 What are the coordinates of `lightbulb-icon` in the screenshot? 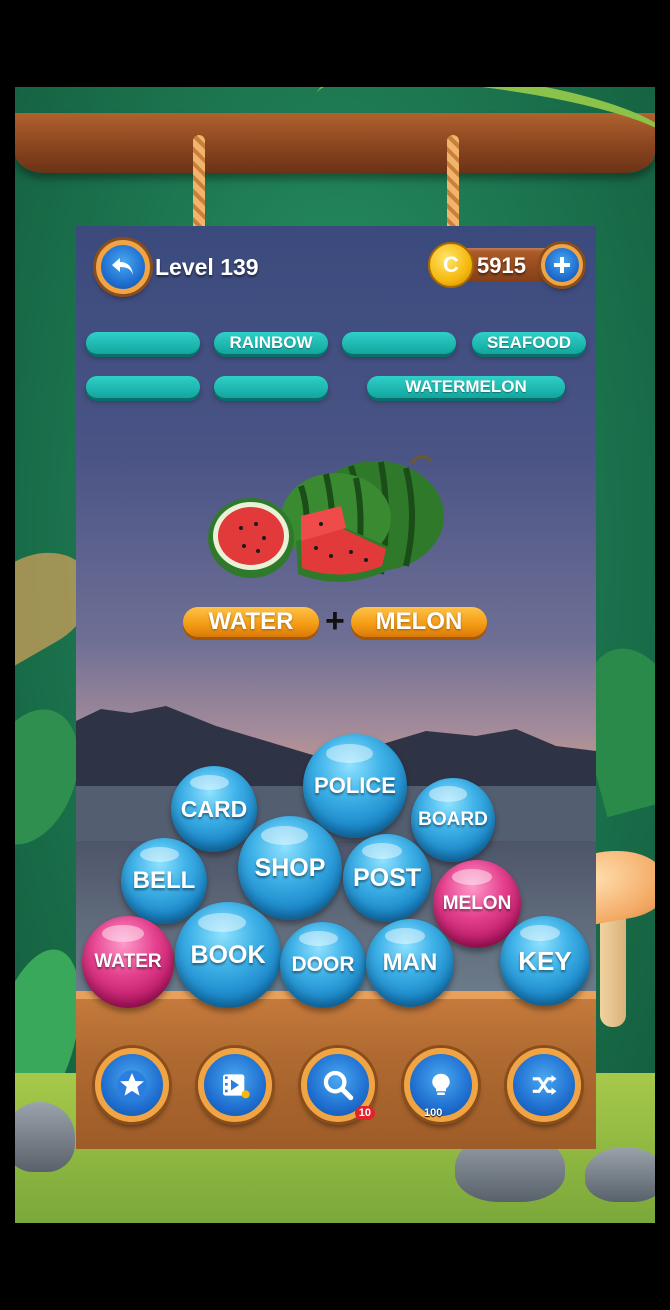 It's located at (441, 1084).